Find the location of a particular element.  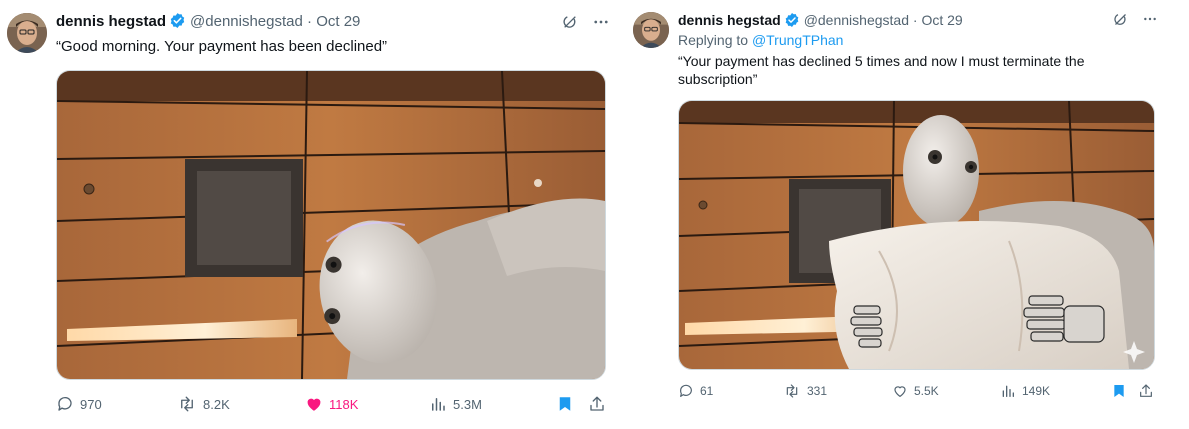

like-button: 118K is located at coordinates (331, 404).